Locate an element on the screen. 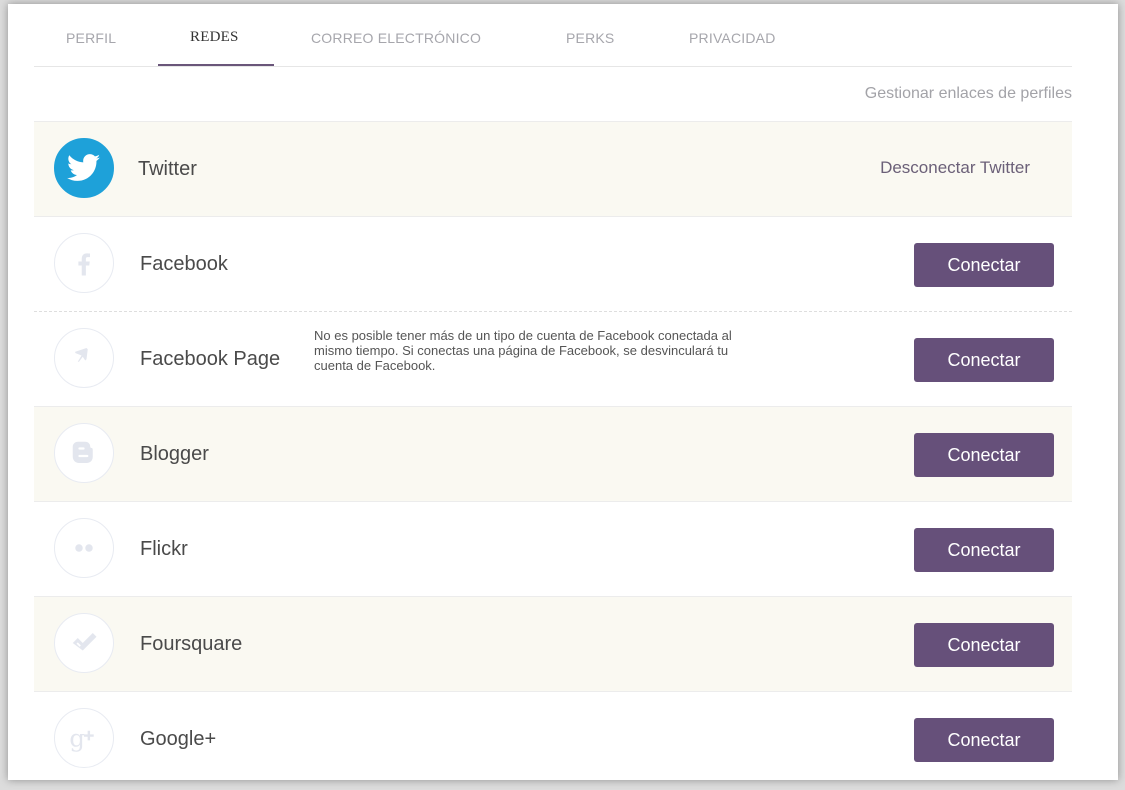 This screenshot has height=790, width=1125. network-name-facebook: Facebook is located at coordinates (184, 264).